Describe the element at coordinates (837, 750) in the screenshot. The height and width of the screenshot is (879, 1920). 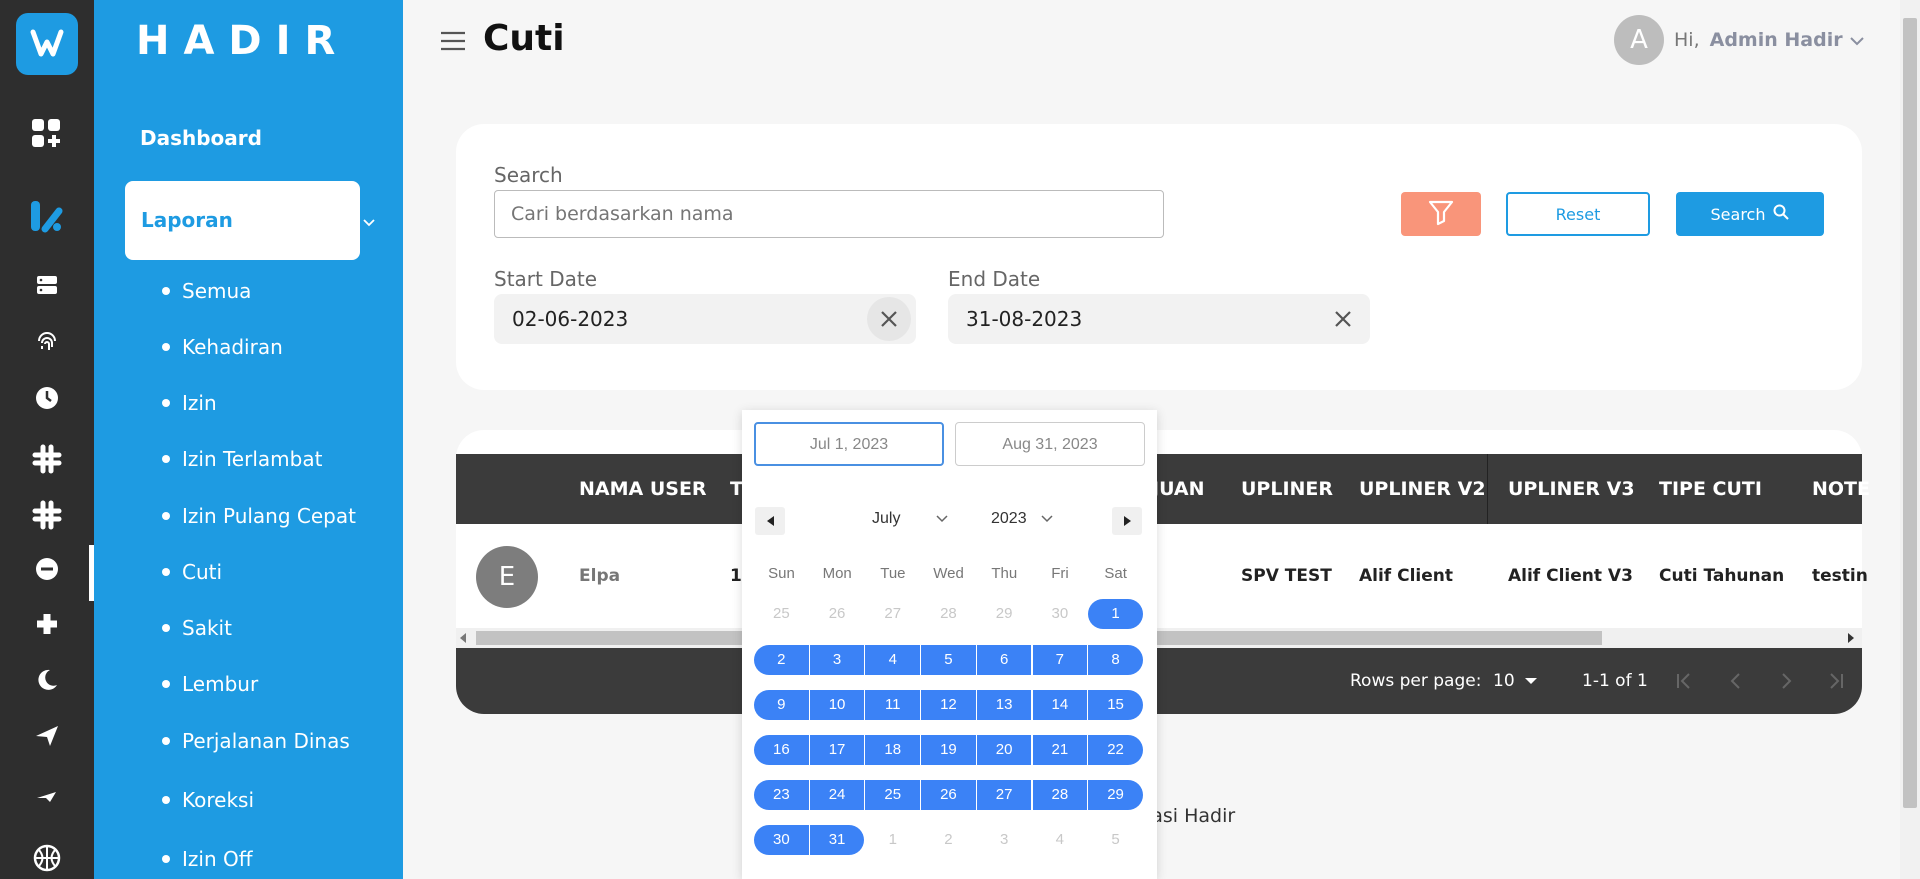
I see `calendar-day-selected: 17` at that location.